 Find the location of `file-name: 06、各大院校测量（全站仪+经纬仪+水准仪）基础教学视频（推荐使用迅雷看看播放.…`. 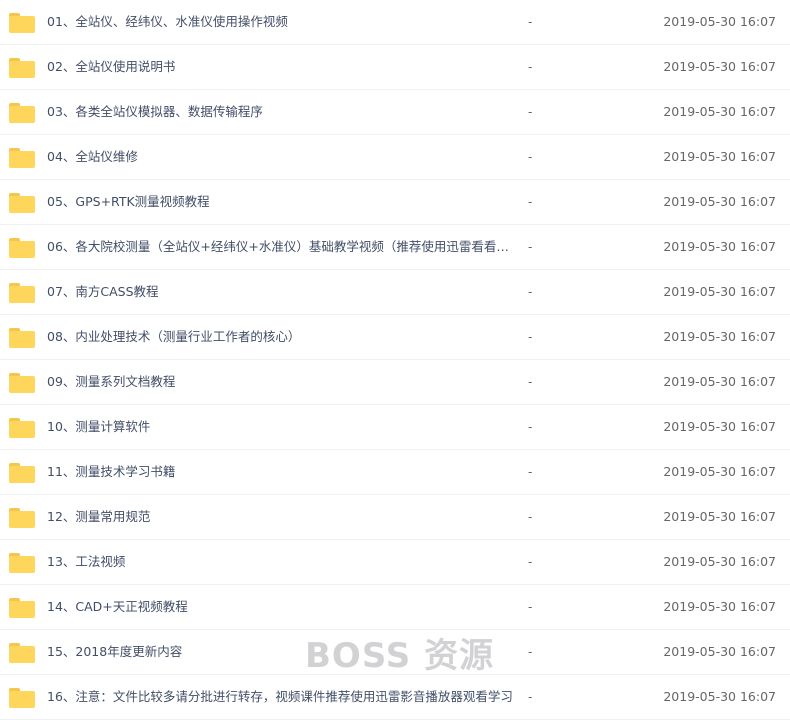

file-name: 06、各大院校测量（全站仪+经纬仪+水准仪）基础教学视频（推荐使用迅雷看看播放.… is located at coordinates (282, 247).